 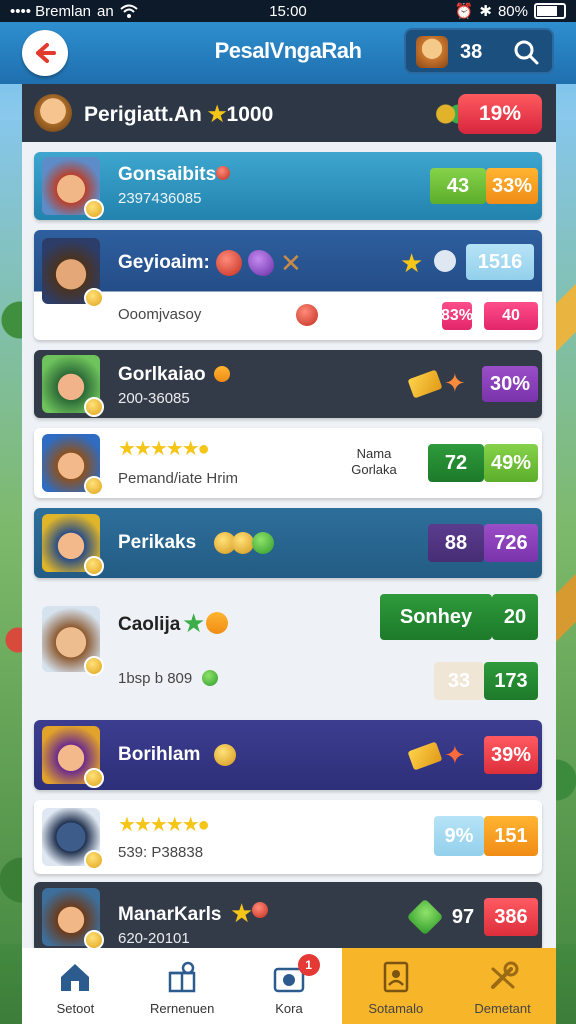 I want to click on nav-label: Kora, so click(x=289, y=1008).